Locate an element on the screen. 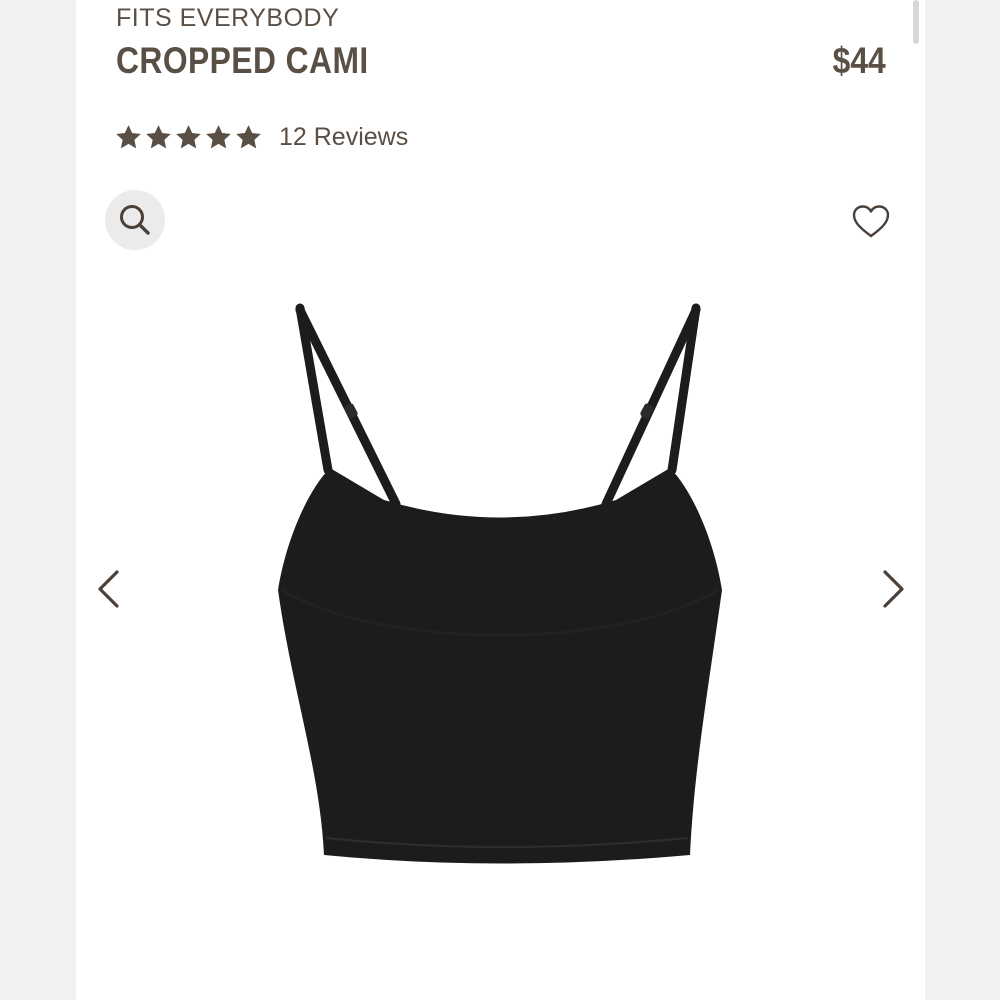 The width and height of the screenshot is (1000, 1000). magnifier-icon is located at coordinates (135, 220).